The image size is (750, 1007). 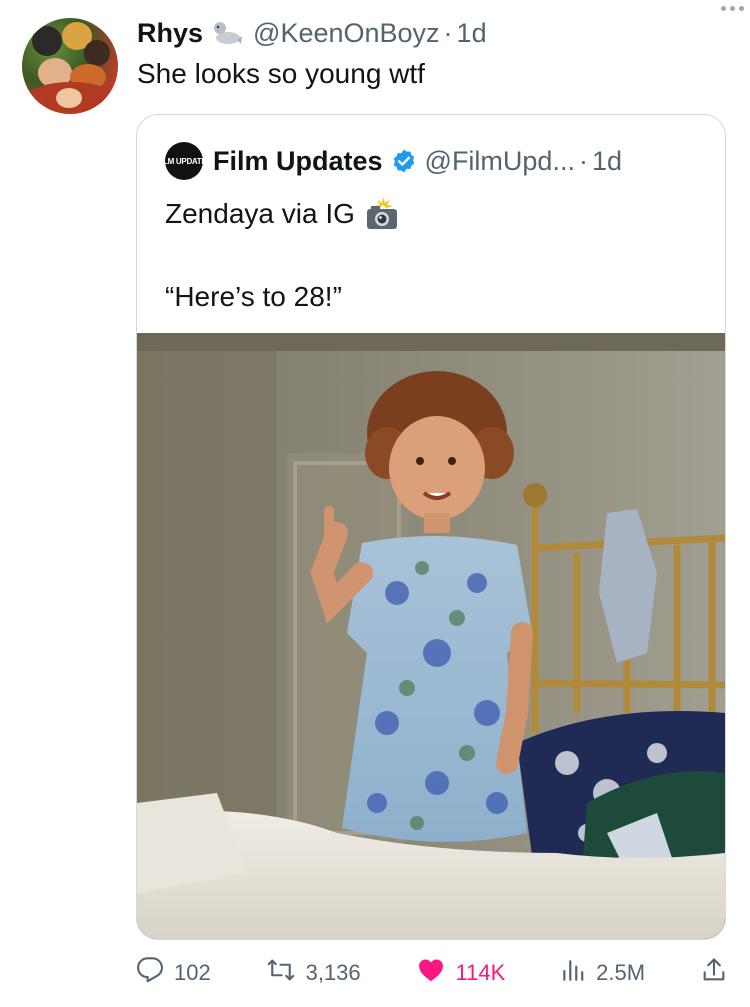 I want to click on quoted-text-line1: Zendaya via IG, so click(x=260, y=213).